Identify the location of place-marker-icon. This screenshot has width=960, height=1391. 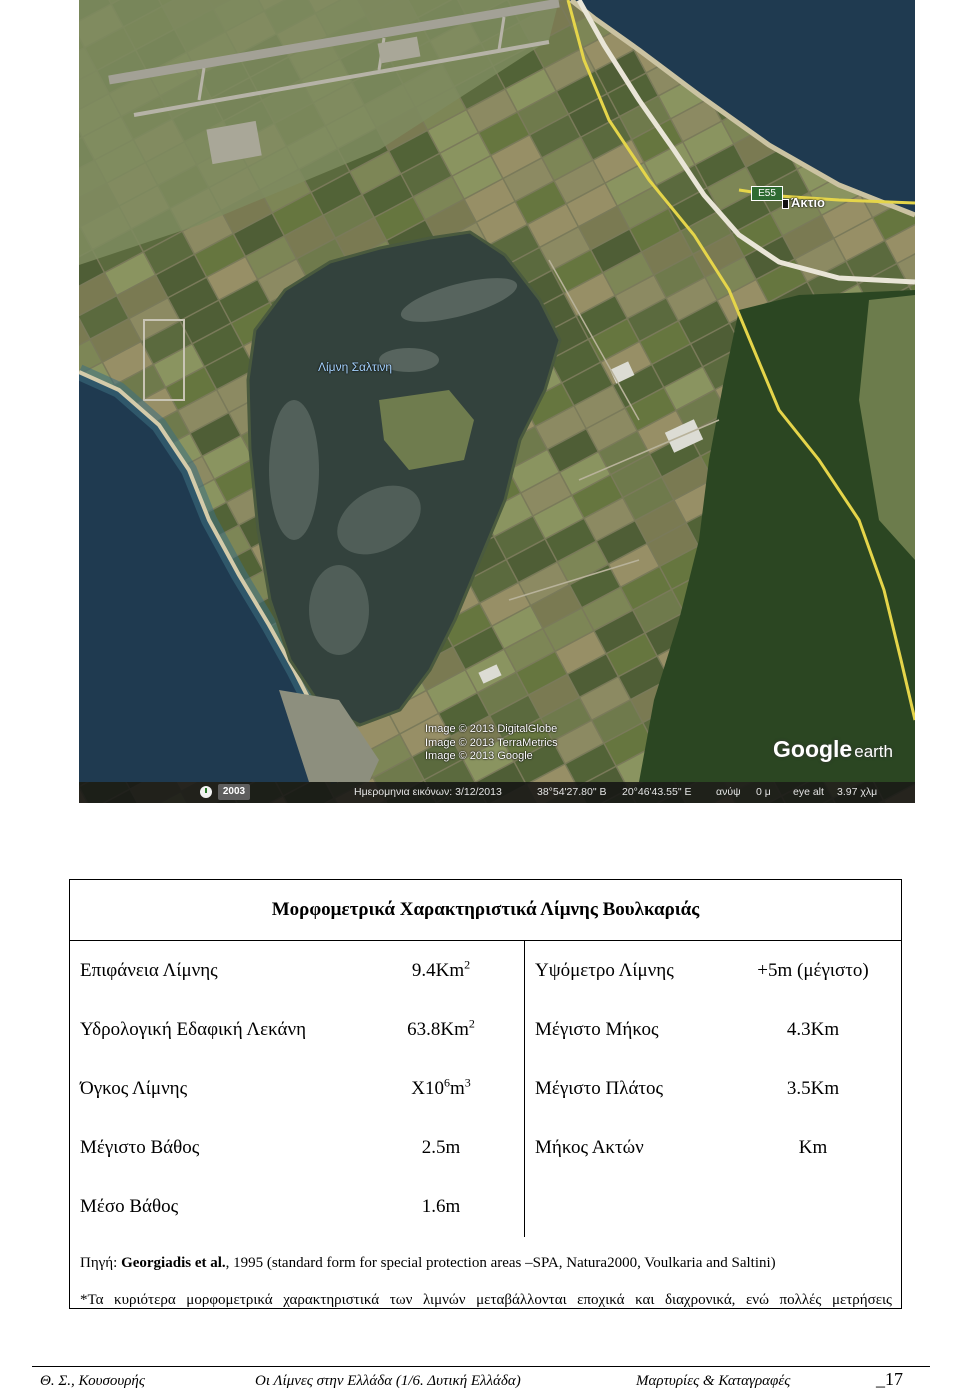
(785, 204).